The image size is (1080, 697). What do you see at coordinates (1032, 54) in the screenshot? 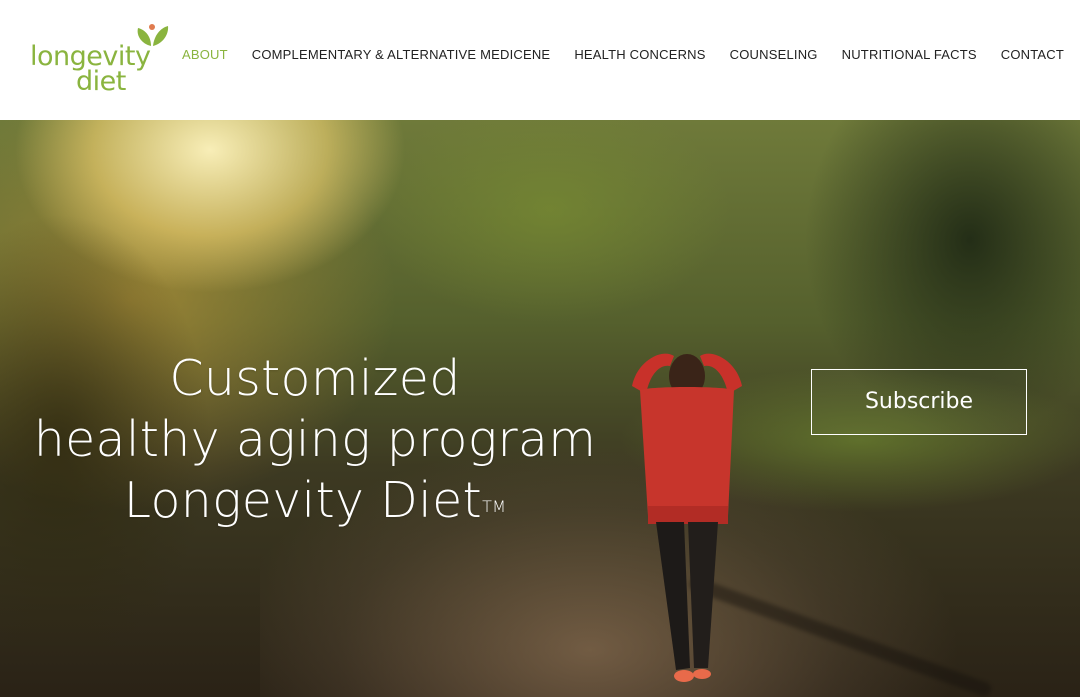
I see `nav-contact: CONTACT` at bounding box center [1032, 54].